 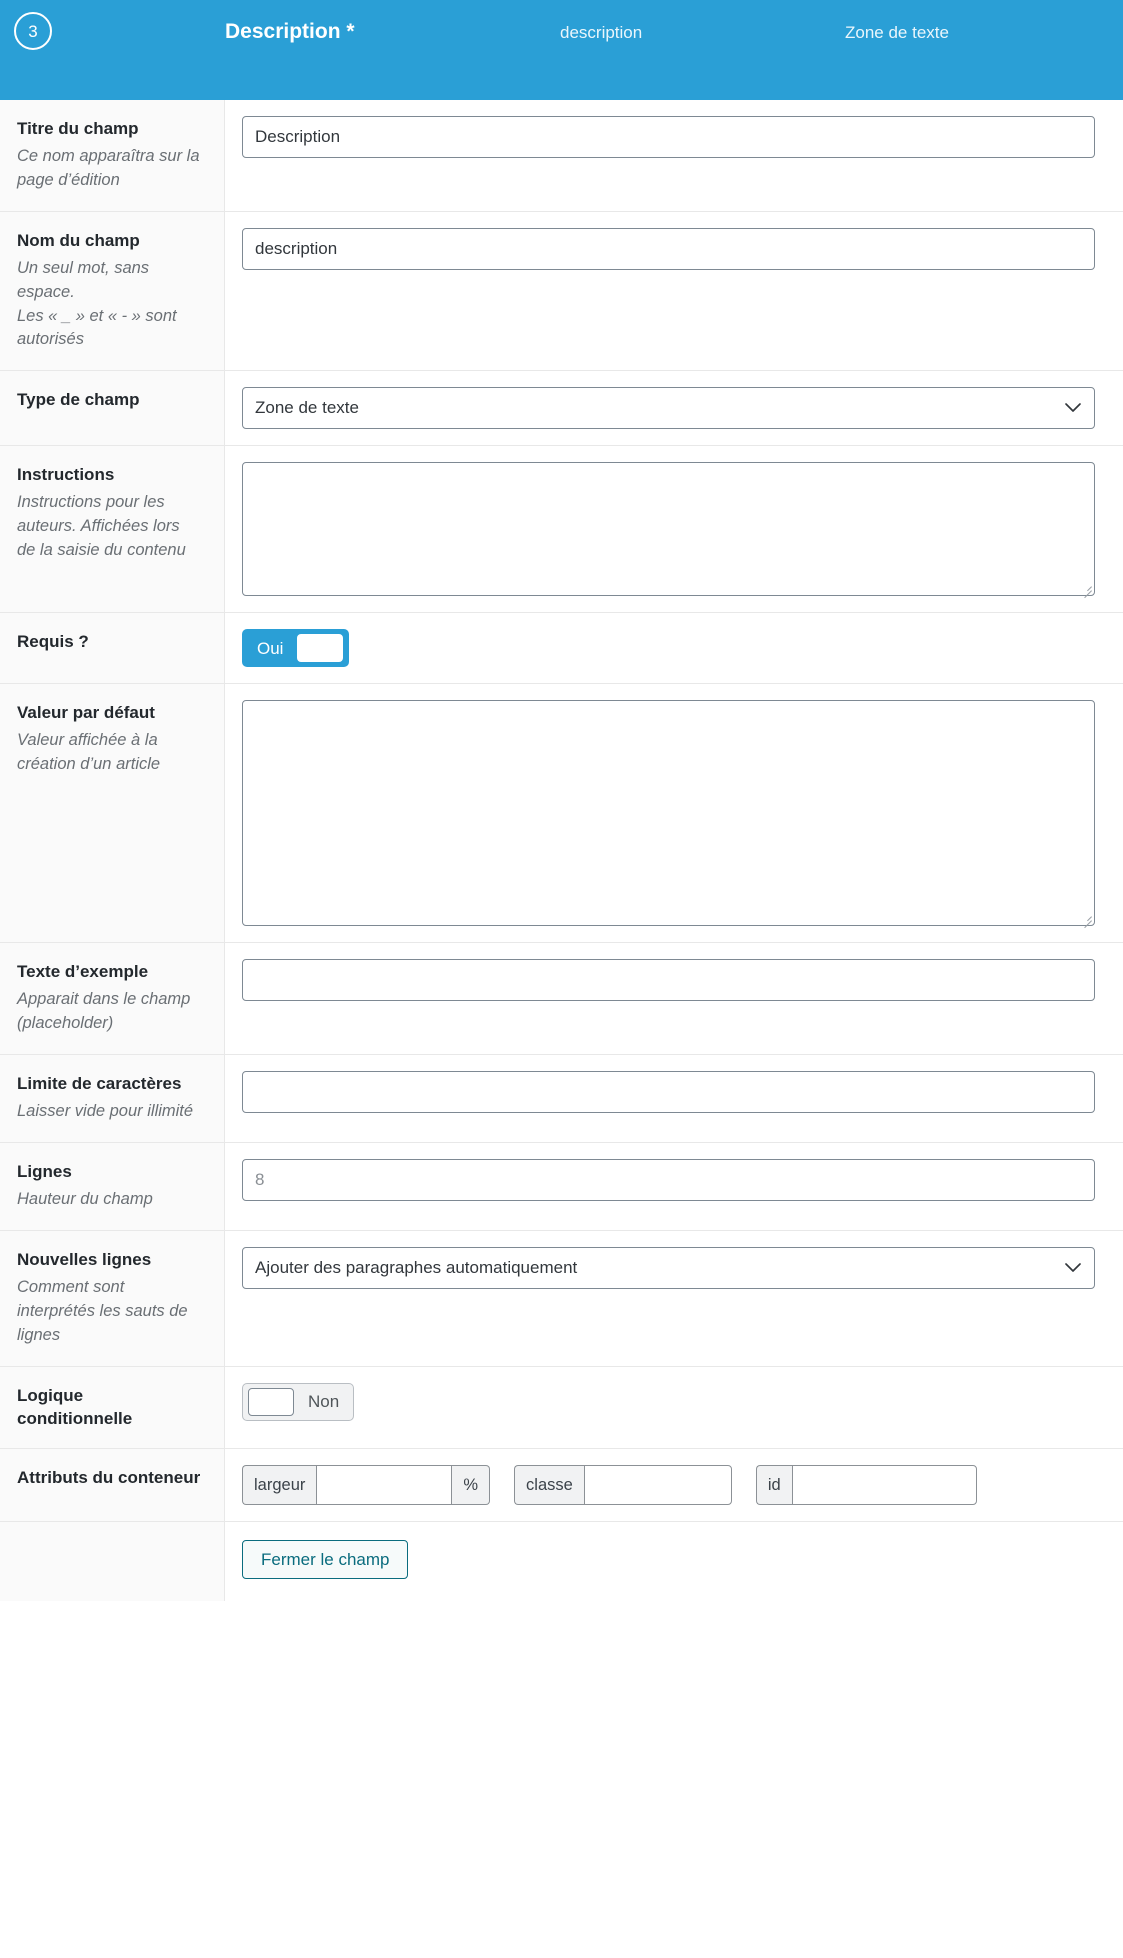 What do you see at coordinates (668, 1180) in the screenshot?
I see `rows-input` at bounding box center [668, 1180].